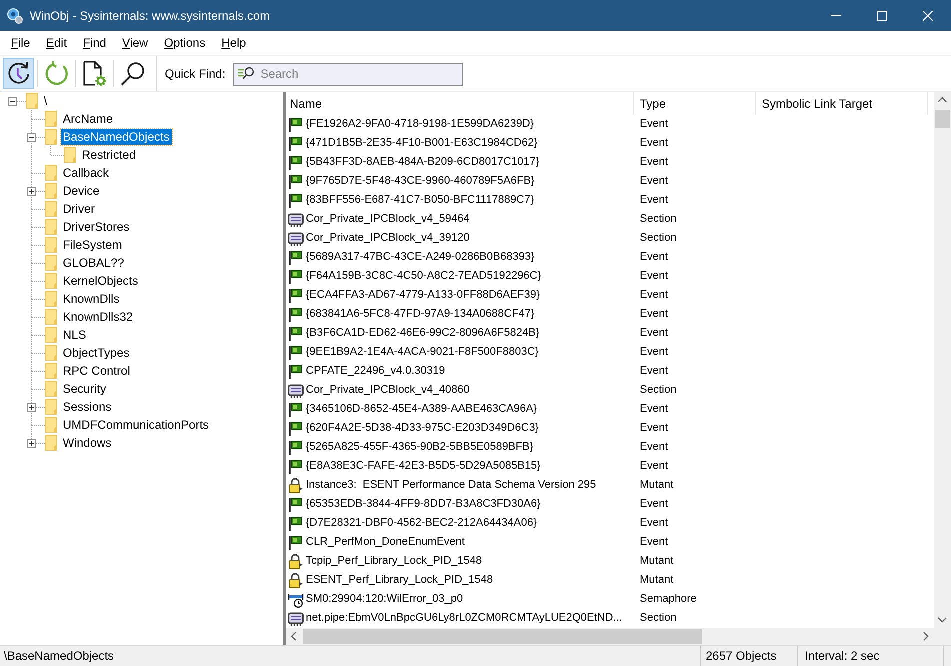 This screenshot has height=666, width=951. Describe the element at coordinates (96, 227) in the screenshot. I see `tree-item: DriverStores` at that location.